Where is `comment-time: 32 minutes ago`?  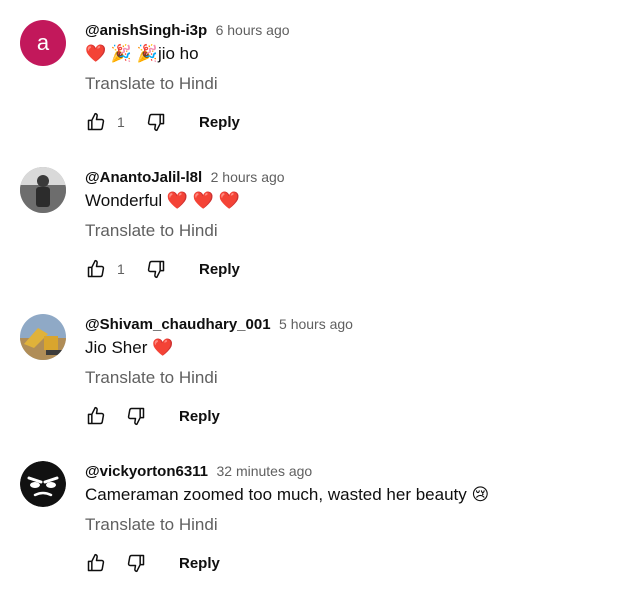 comment-time: 32 minutes ago is located at coordinates (264, 471).